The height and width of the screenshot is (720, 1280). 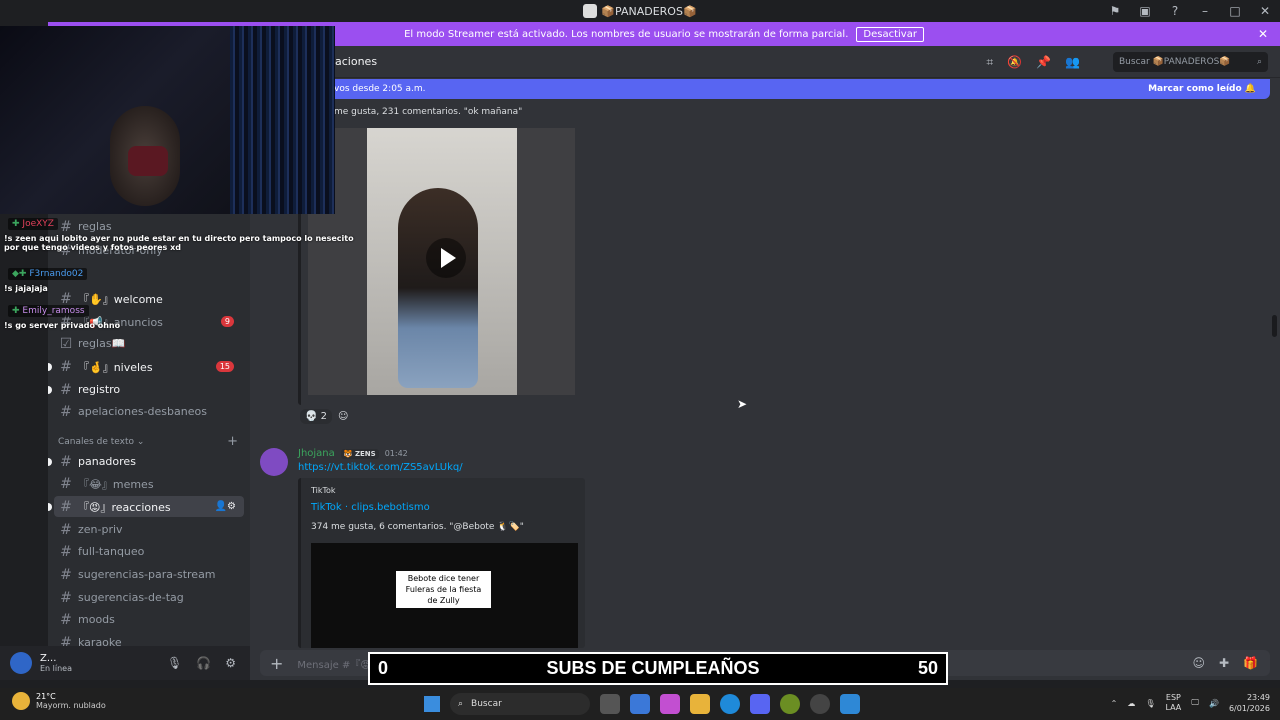 I want to click on window-controls: ⚑ ▣ ? – □ ✕, so click(x=1190, y=11).